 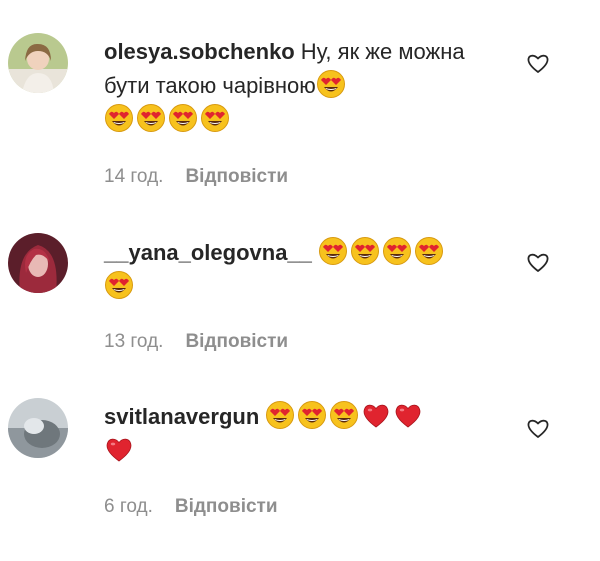 I want to click on comment-time: 14 год., so click(x=133, y=176).